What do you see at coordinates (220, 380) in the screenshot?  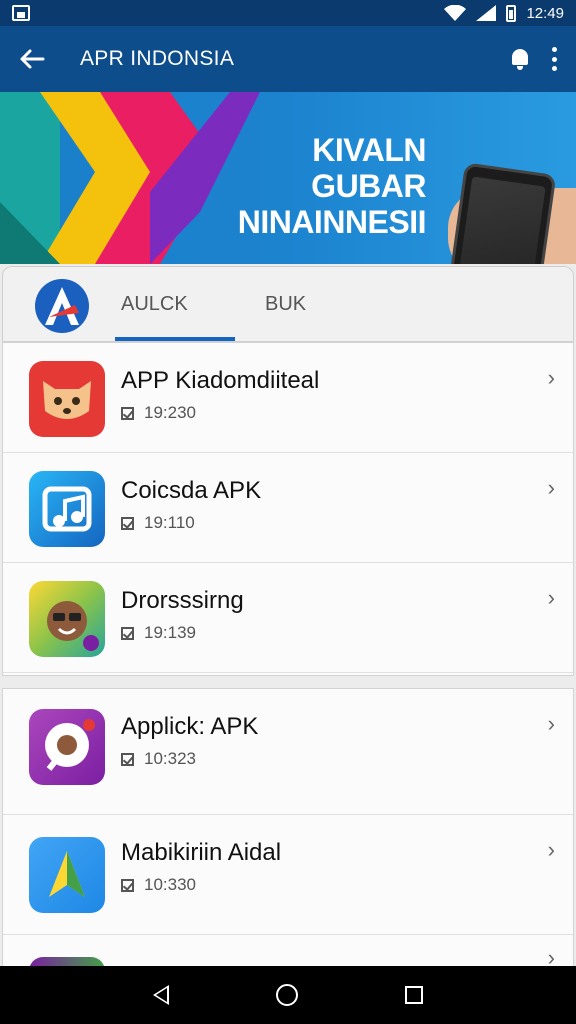 I see `app-title: APP Kiadomdiiteal` at bounding box center [220, 380].